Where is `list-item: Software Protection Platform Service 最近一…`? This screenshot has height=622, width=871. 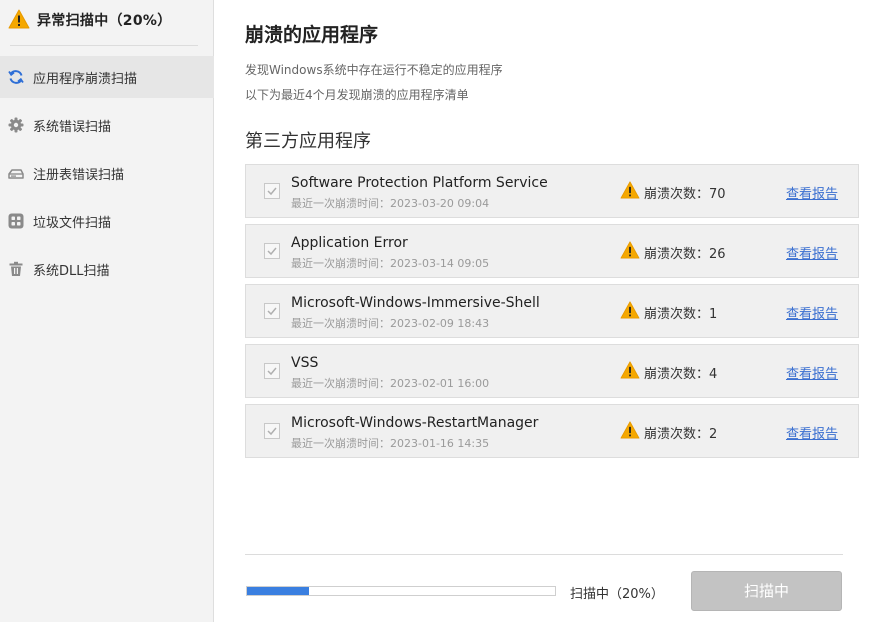
list-item: Software Protection Platform Service 最近一… is located at coordinates (552, 191).